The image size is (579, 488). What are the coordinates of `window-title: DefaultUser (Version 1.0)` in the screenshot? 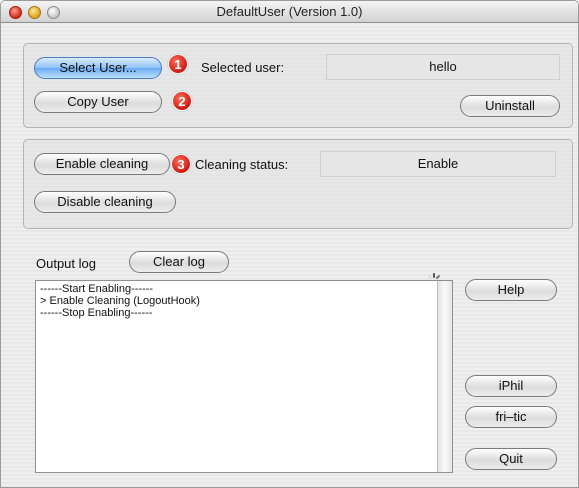 It's located at (289, 11).